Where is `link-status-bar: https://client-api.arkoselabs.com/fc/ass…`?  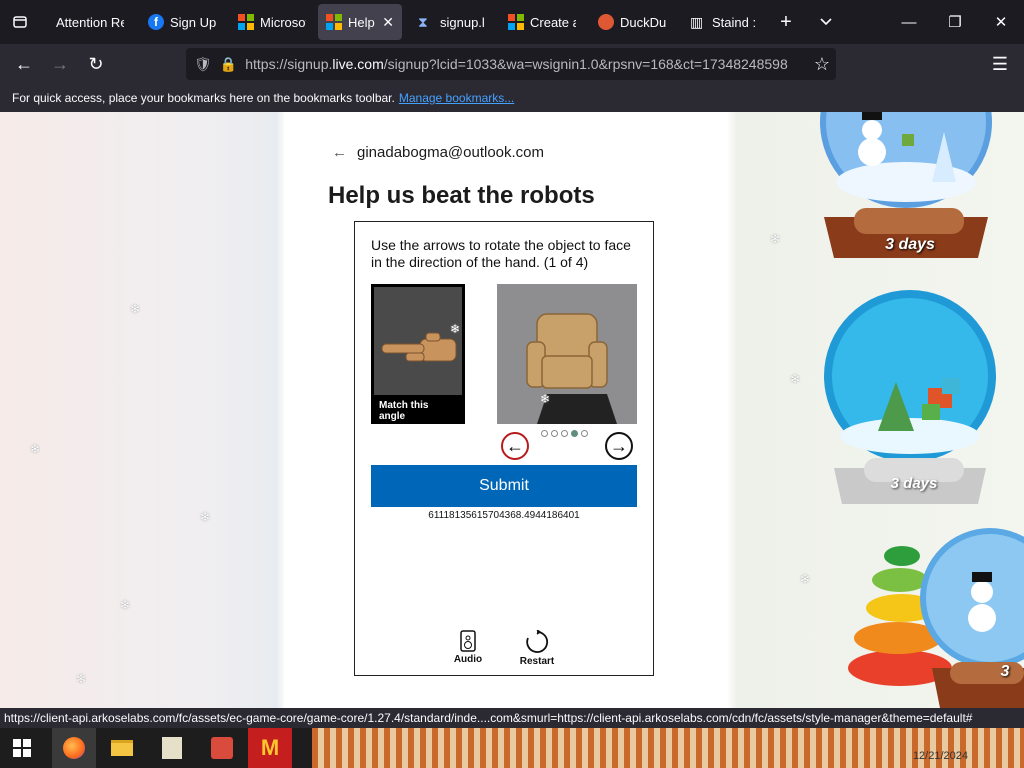
link-status-bar: https://client-api.arkoselabs.com/fc/ass… is located at coordinates (512, 718).